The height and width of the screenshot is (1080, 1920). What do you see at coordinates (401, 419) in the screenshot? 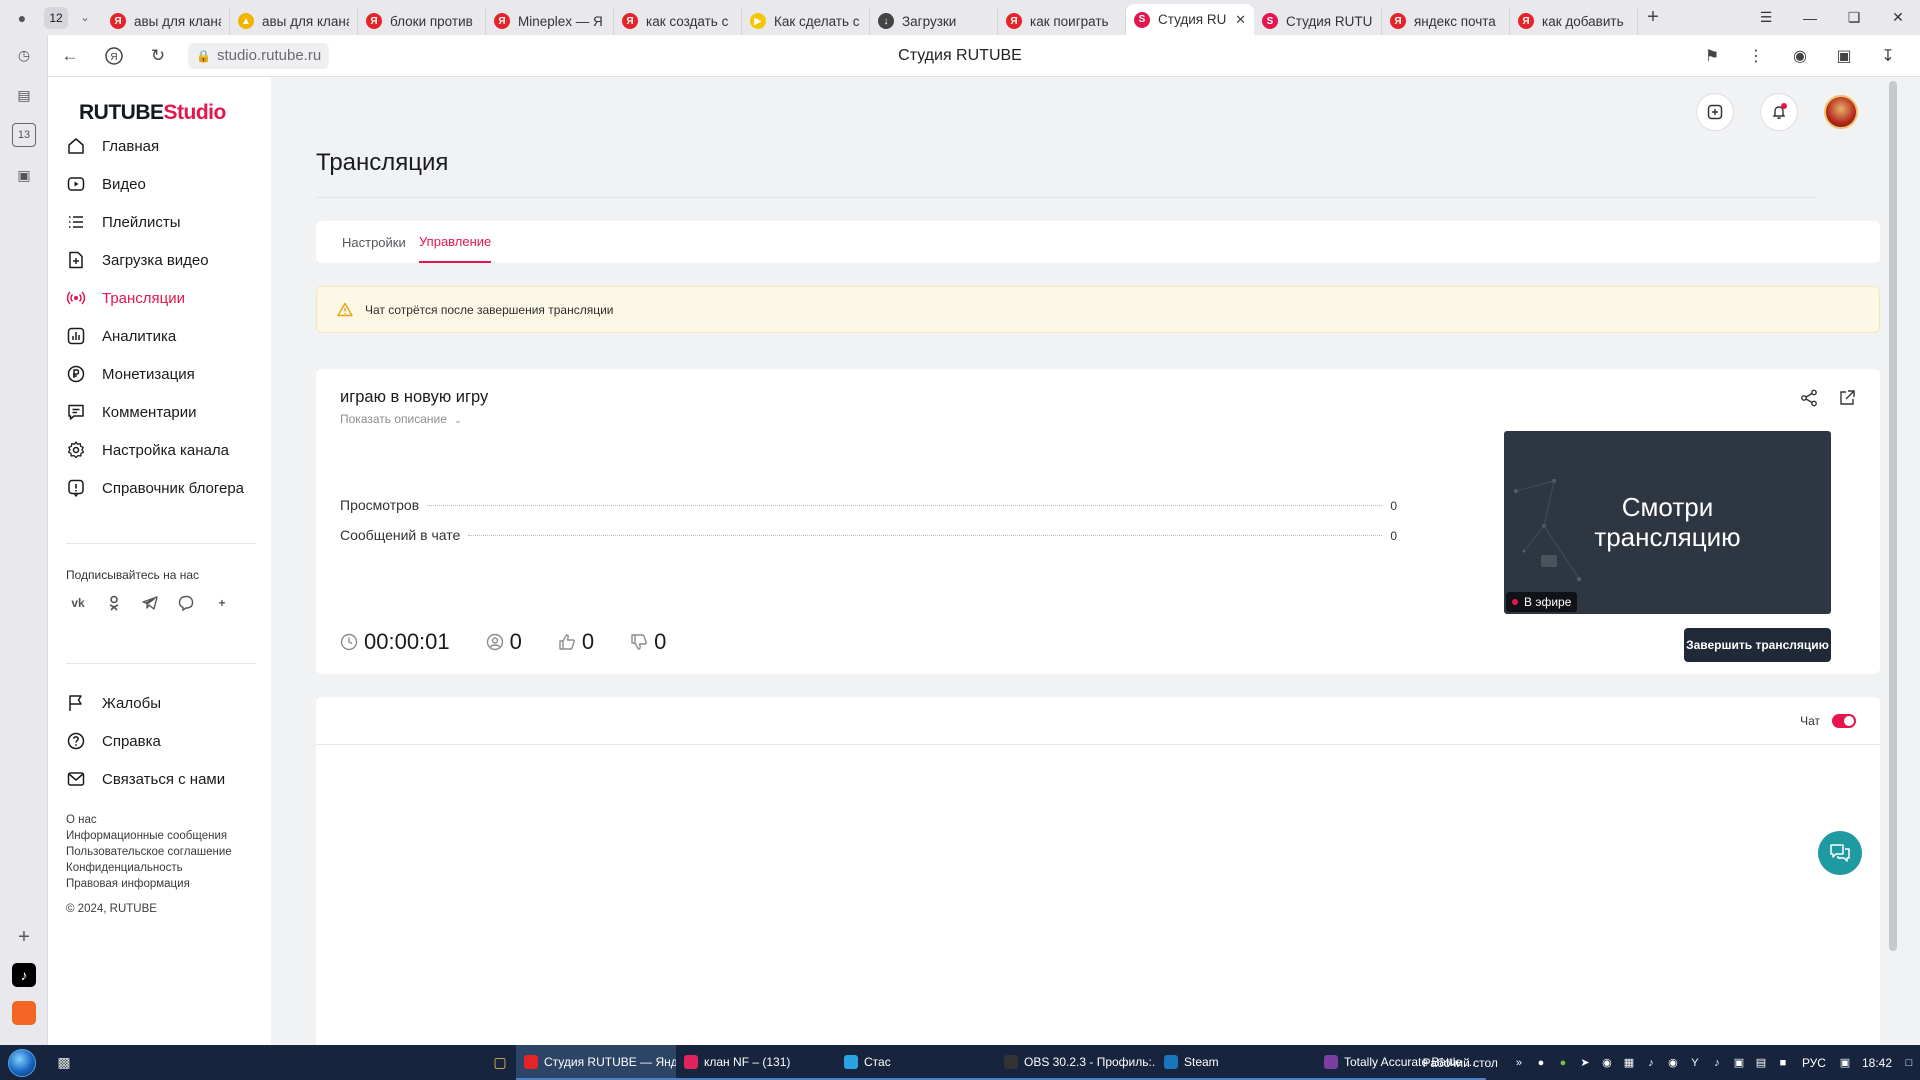
I see `show-description-toggle: Показать описание ⌄` at bounding box center [401, 419].